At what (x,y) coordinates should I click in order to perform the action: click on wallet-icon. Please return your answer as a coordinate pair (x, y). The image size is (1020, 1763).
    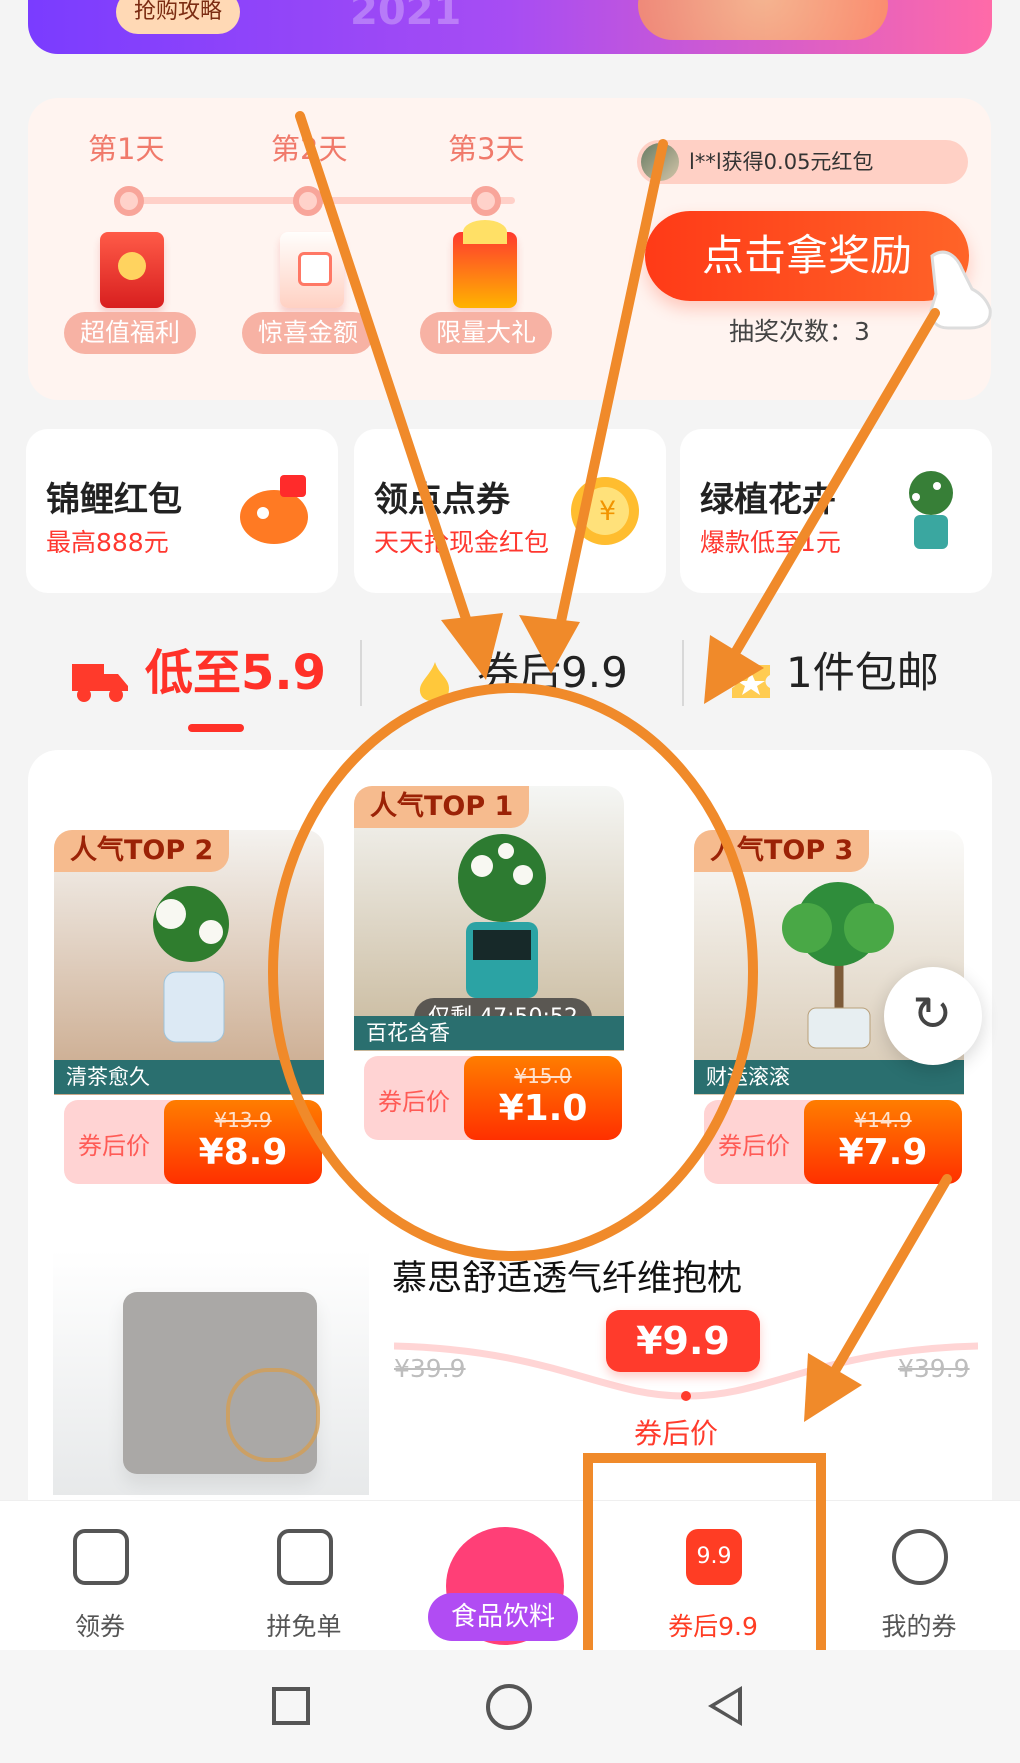
    Looking at the image, I should click on (305, 1557).